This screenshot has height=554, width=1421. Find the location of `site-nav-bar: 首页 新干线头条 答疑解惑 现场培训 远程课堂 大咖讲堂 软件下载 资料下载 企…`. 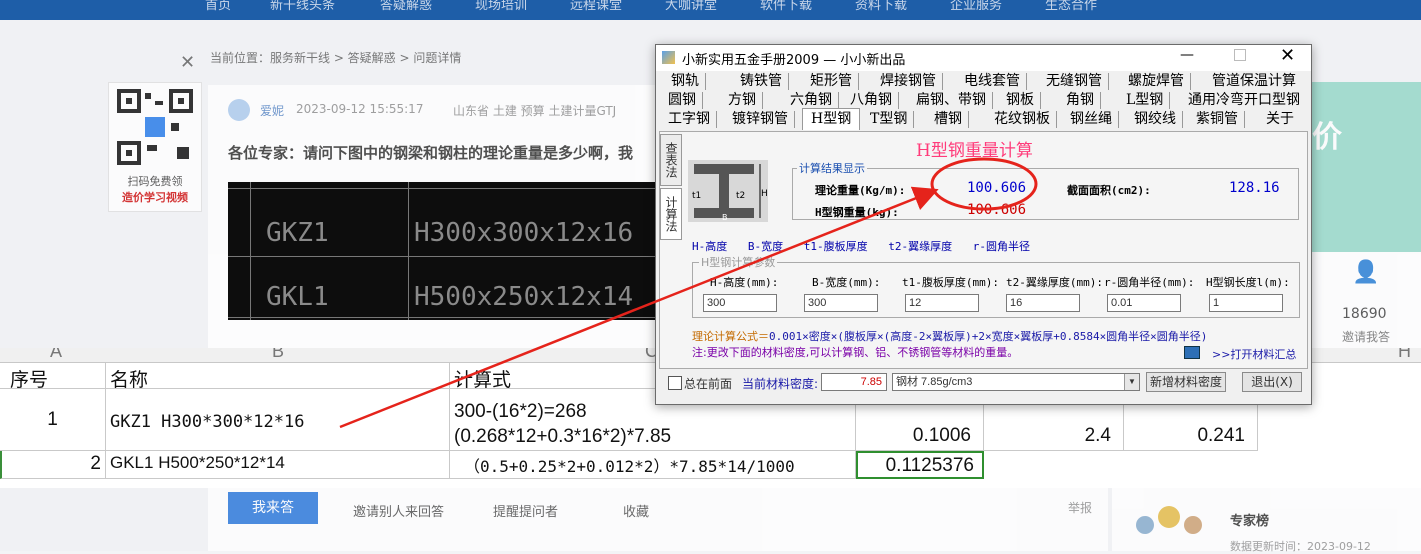

site-nav-bar: 首页 新干线头条 答疑解惑 现场培训 远程课堂 大咖讲堂 软件下载 资料下载 企… is located at coordinates (710, 10).